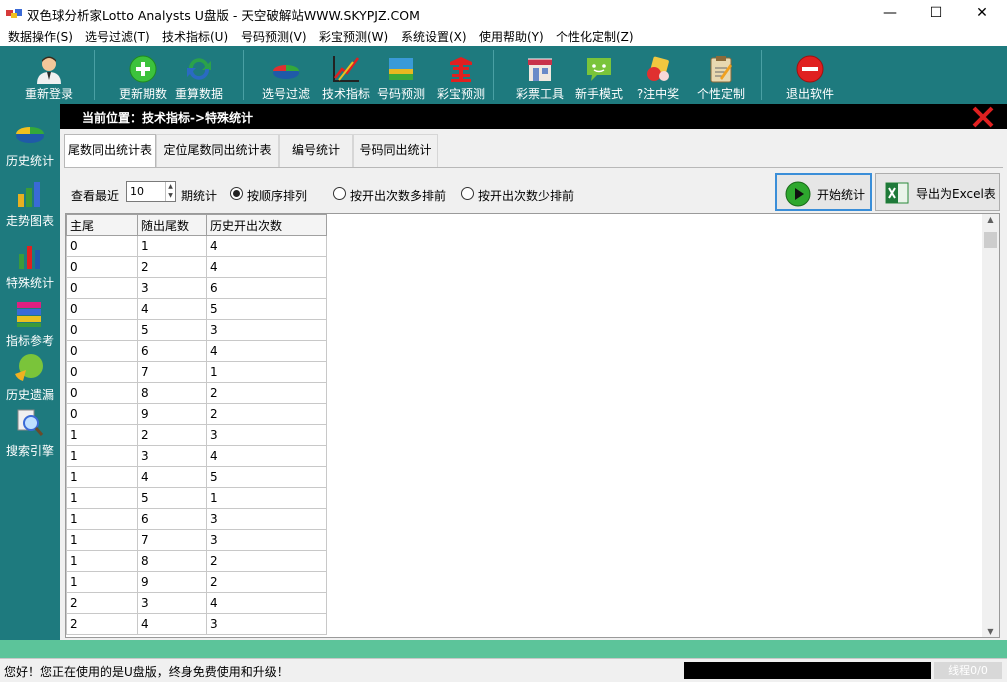  I want to click on radio-less-first-label: 按开出次数少排前, so click(526, 195).